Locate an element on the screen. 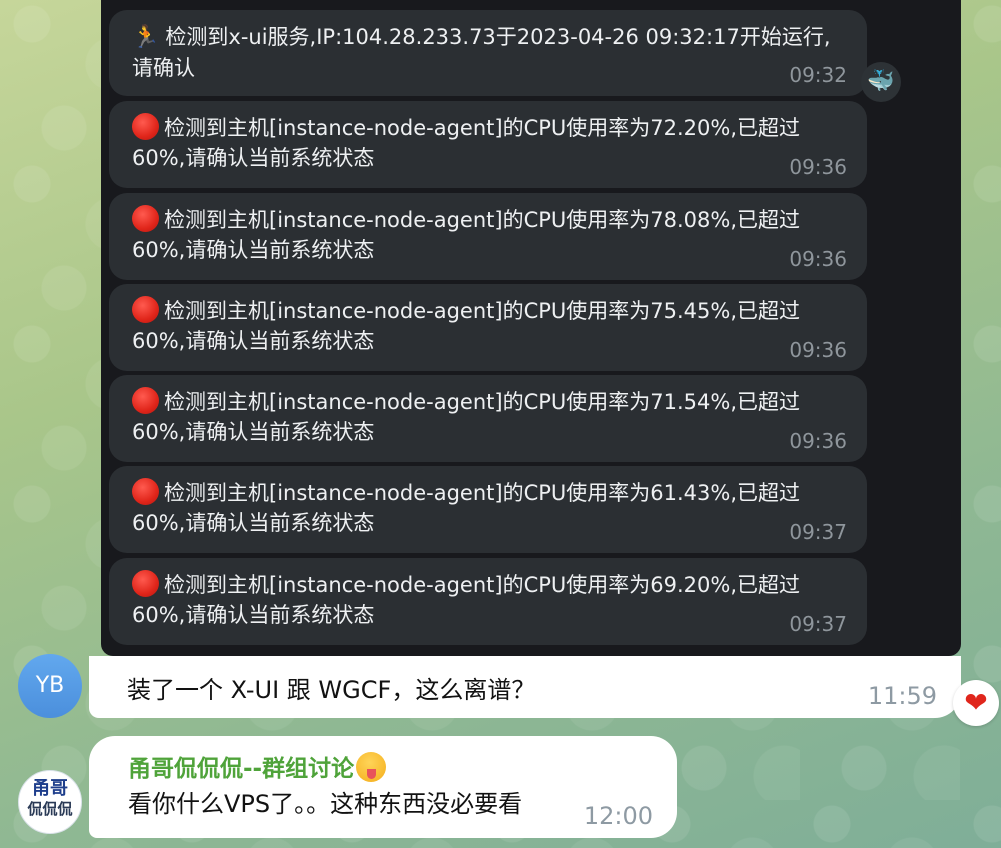 The height and width of the screenshot is (848, 1001). avatar-line2: 侃侃侃 is located at coordinates (50, 809).